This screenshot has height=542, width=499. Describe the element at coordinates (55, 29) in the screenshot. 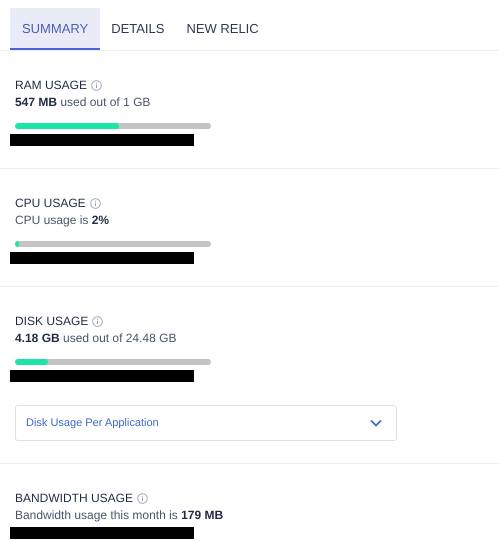

I see `tab: SUMMARY` at that location.